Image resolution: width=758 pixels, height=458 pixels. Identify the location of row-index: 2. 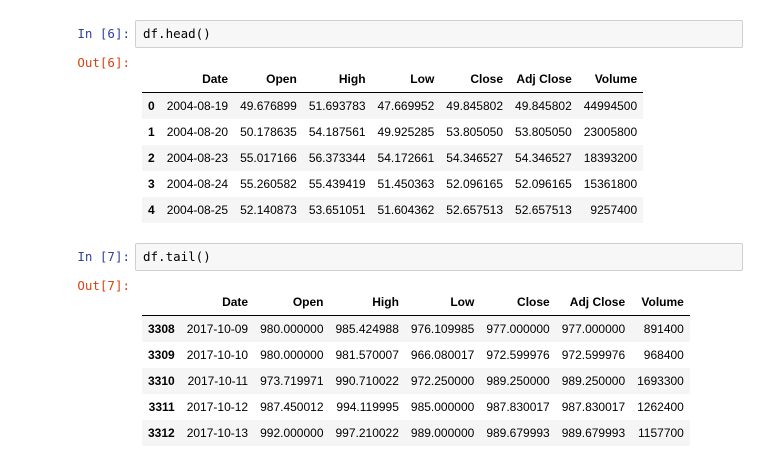
(151, 158).